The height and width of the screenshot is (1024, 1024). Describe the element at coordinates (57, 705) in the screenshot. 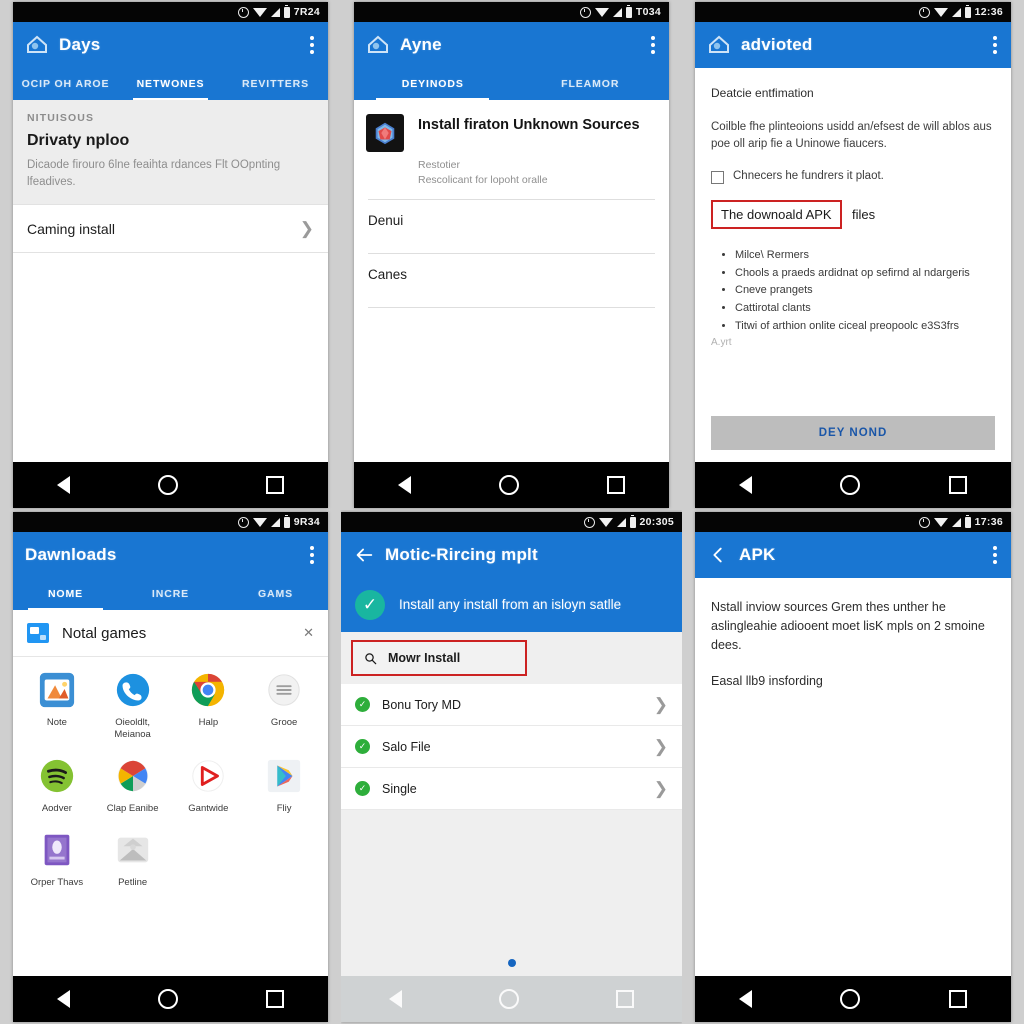

I see `app-tile: Note` at that location.